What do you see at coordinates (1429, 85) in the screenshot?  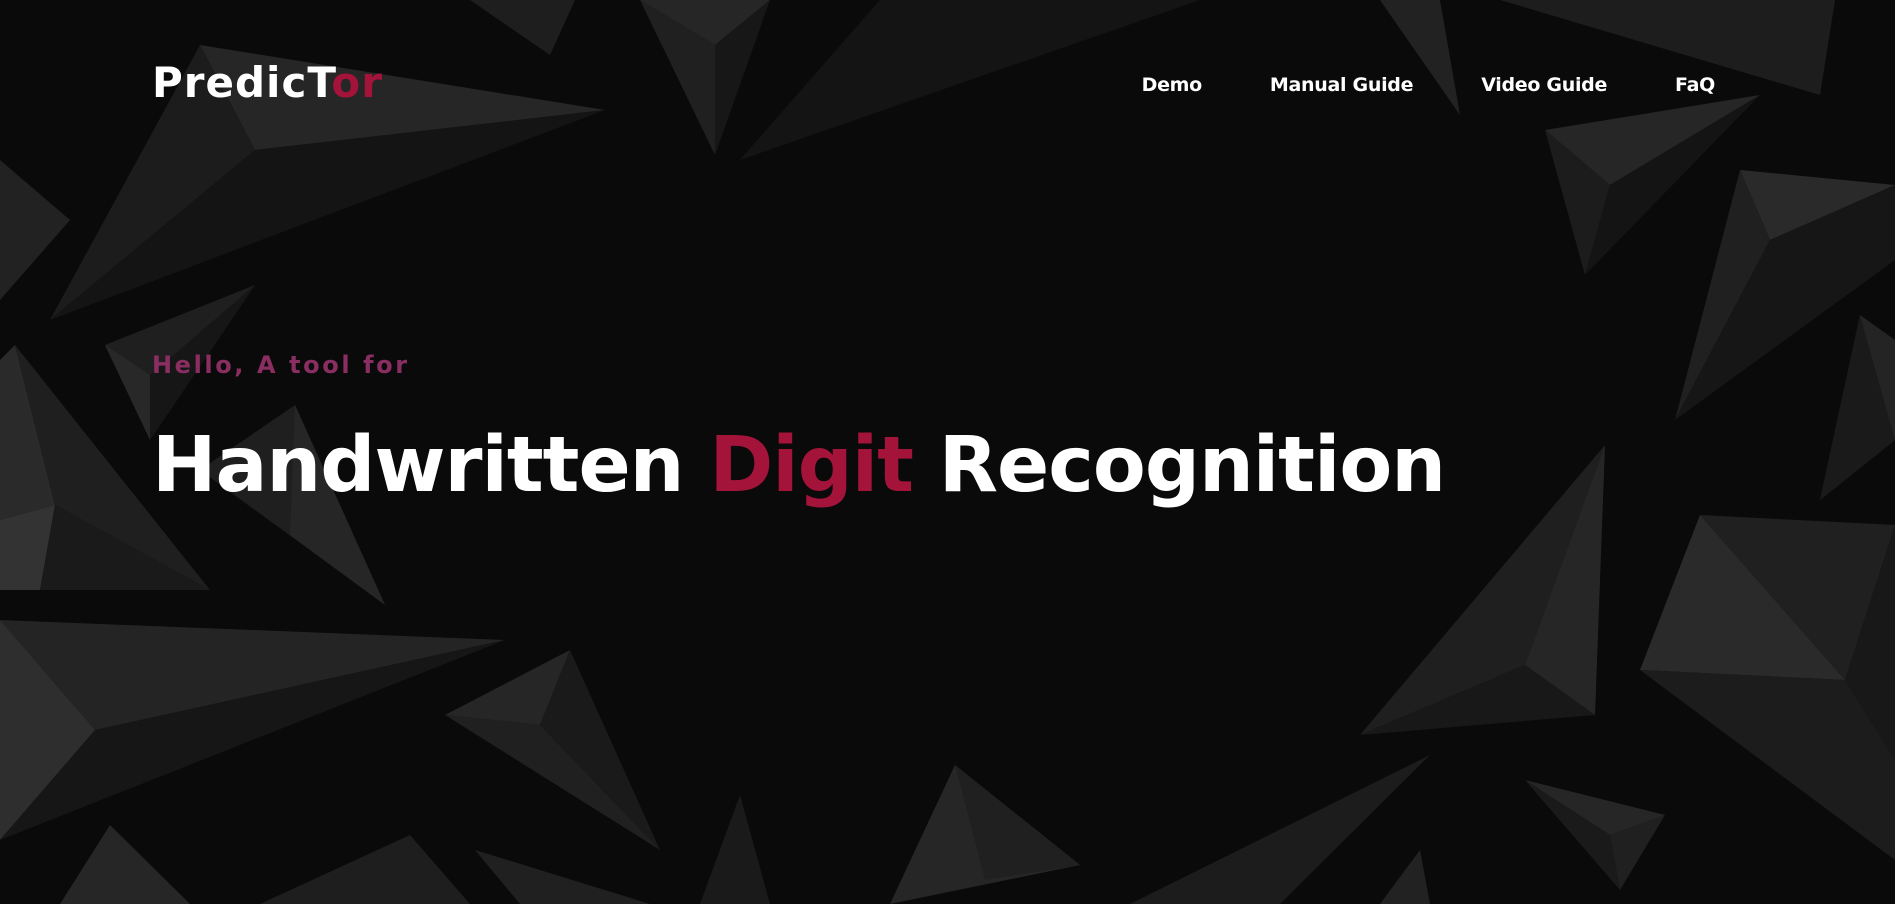 I see `nav-menu: Demo Manual Guide Video Guide FaQ` at bounding box center [1429, 85].